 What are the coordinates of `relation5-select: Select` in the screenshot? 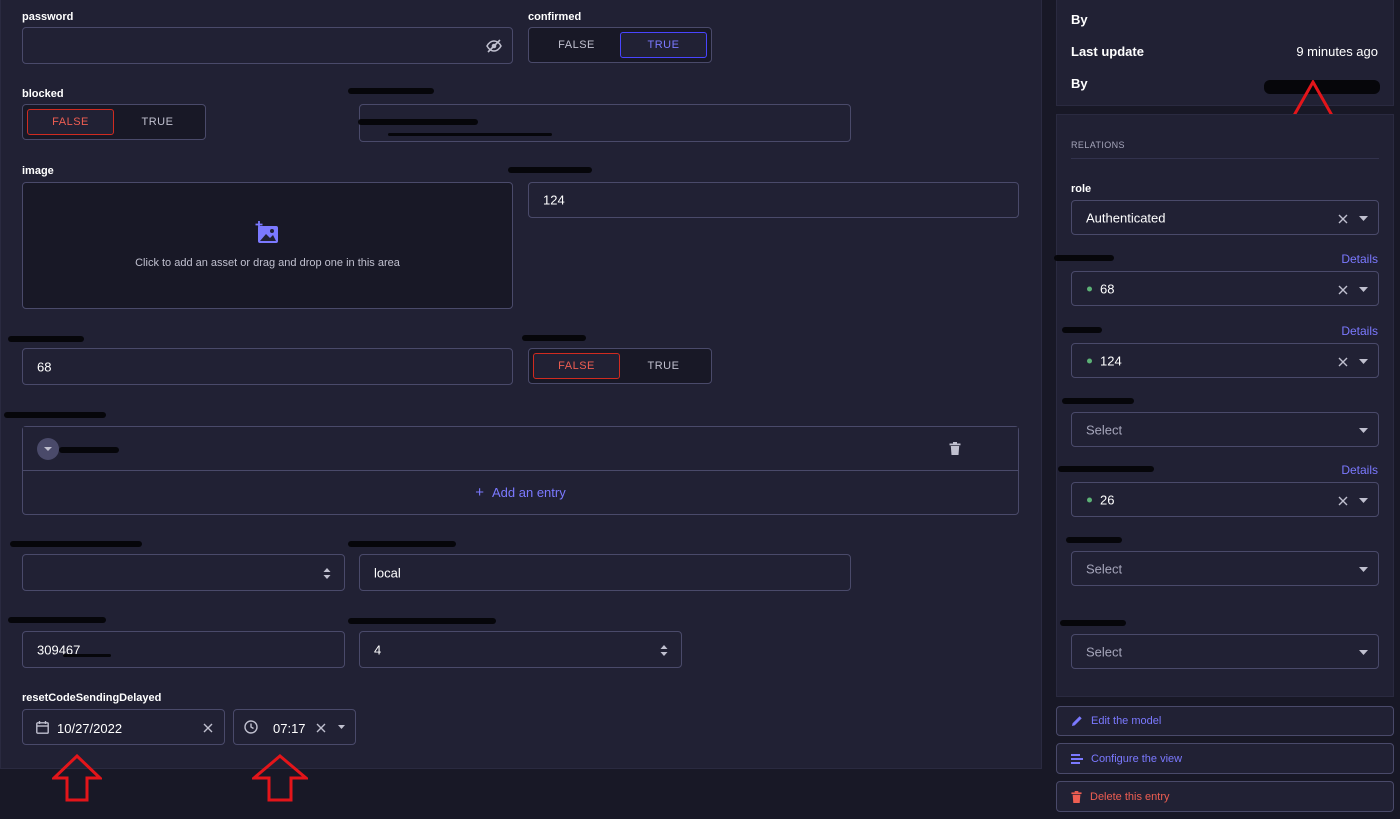 It's located at (1225, 568).